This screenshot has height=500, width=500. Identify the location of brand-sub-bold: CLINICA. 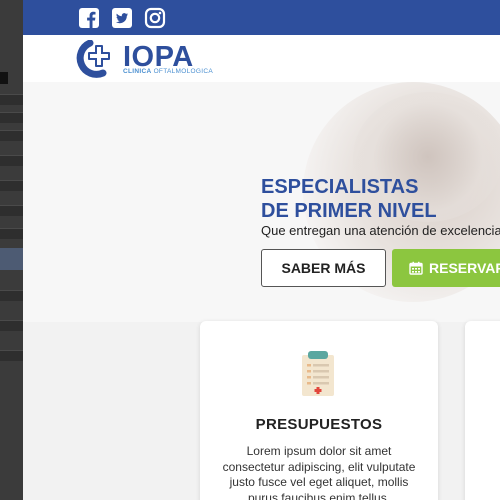
(137, 71).